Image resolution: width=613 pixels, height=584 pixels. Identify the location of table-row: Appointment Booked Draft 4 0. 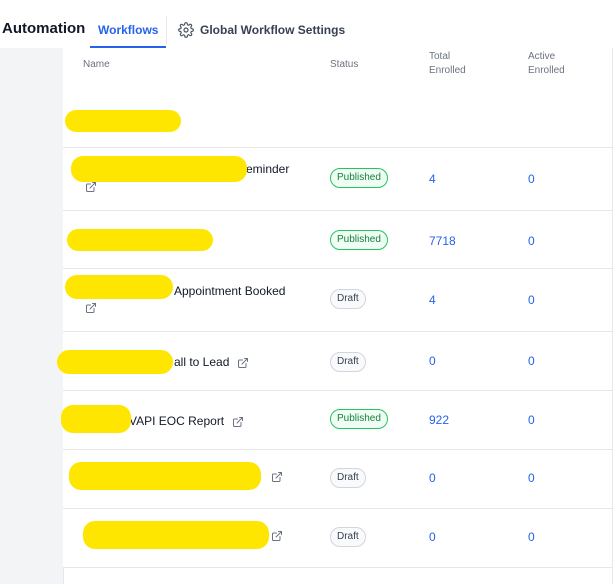
(338, 300).